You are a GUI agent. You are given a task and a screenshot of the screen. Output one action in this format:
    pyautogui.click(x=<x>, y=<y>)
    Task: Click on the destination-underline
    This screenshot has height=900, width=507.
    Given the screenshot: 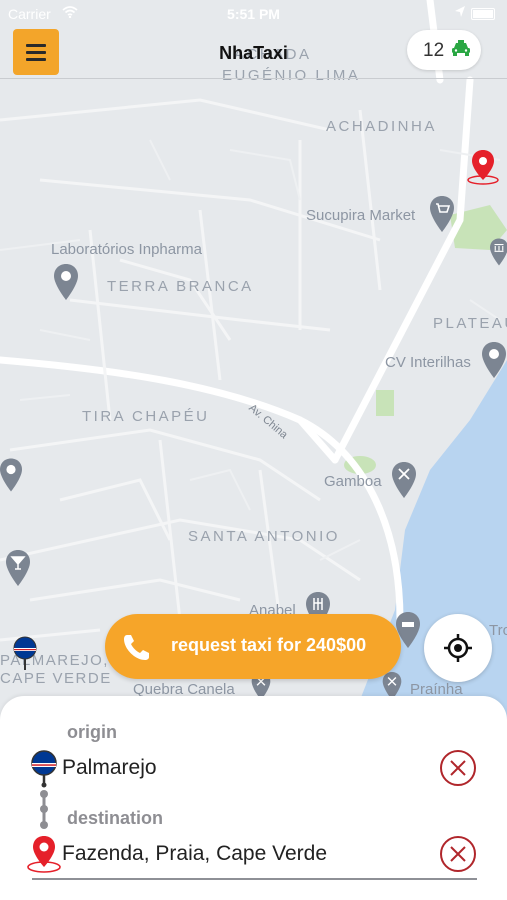 What is the action you would take?
    pyautogui.click(x=254, y=879)
    